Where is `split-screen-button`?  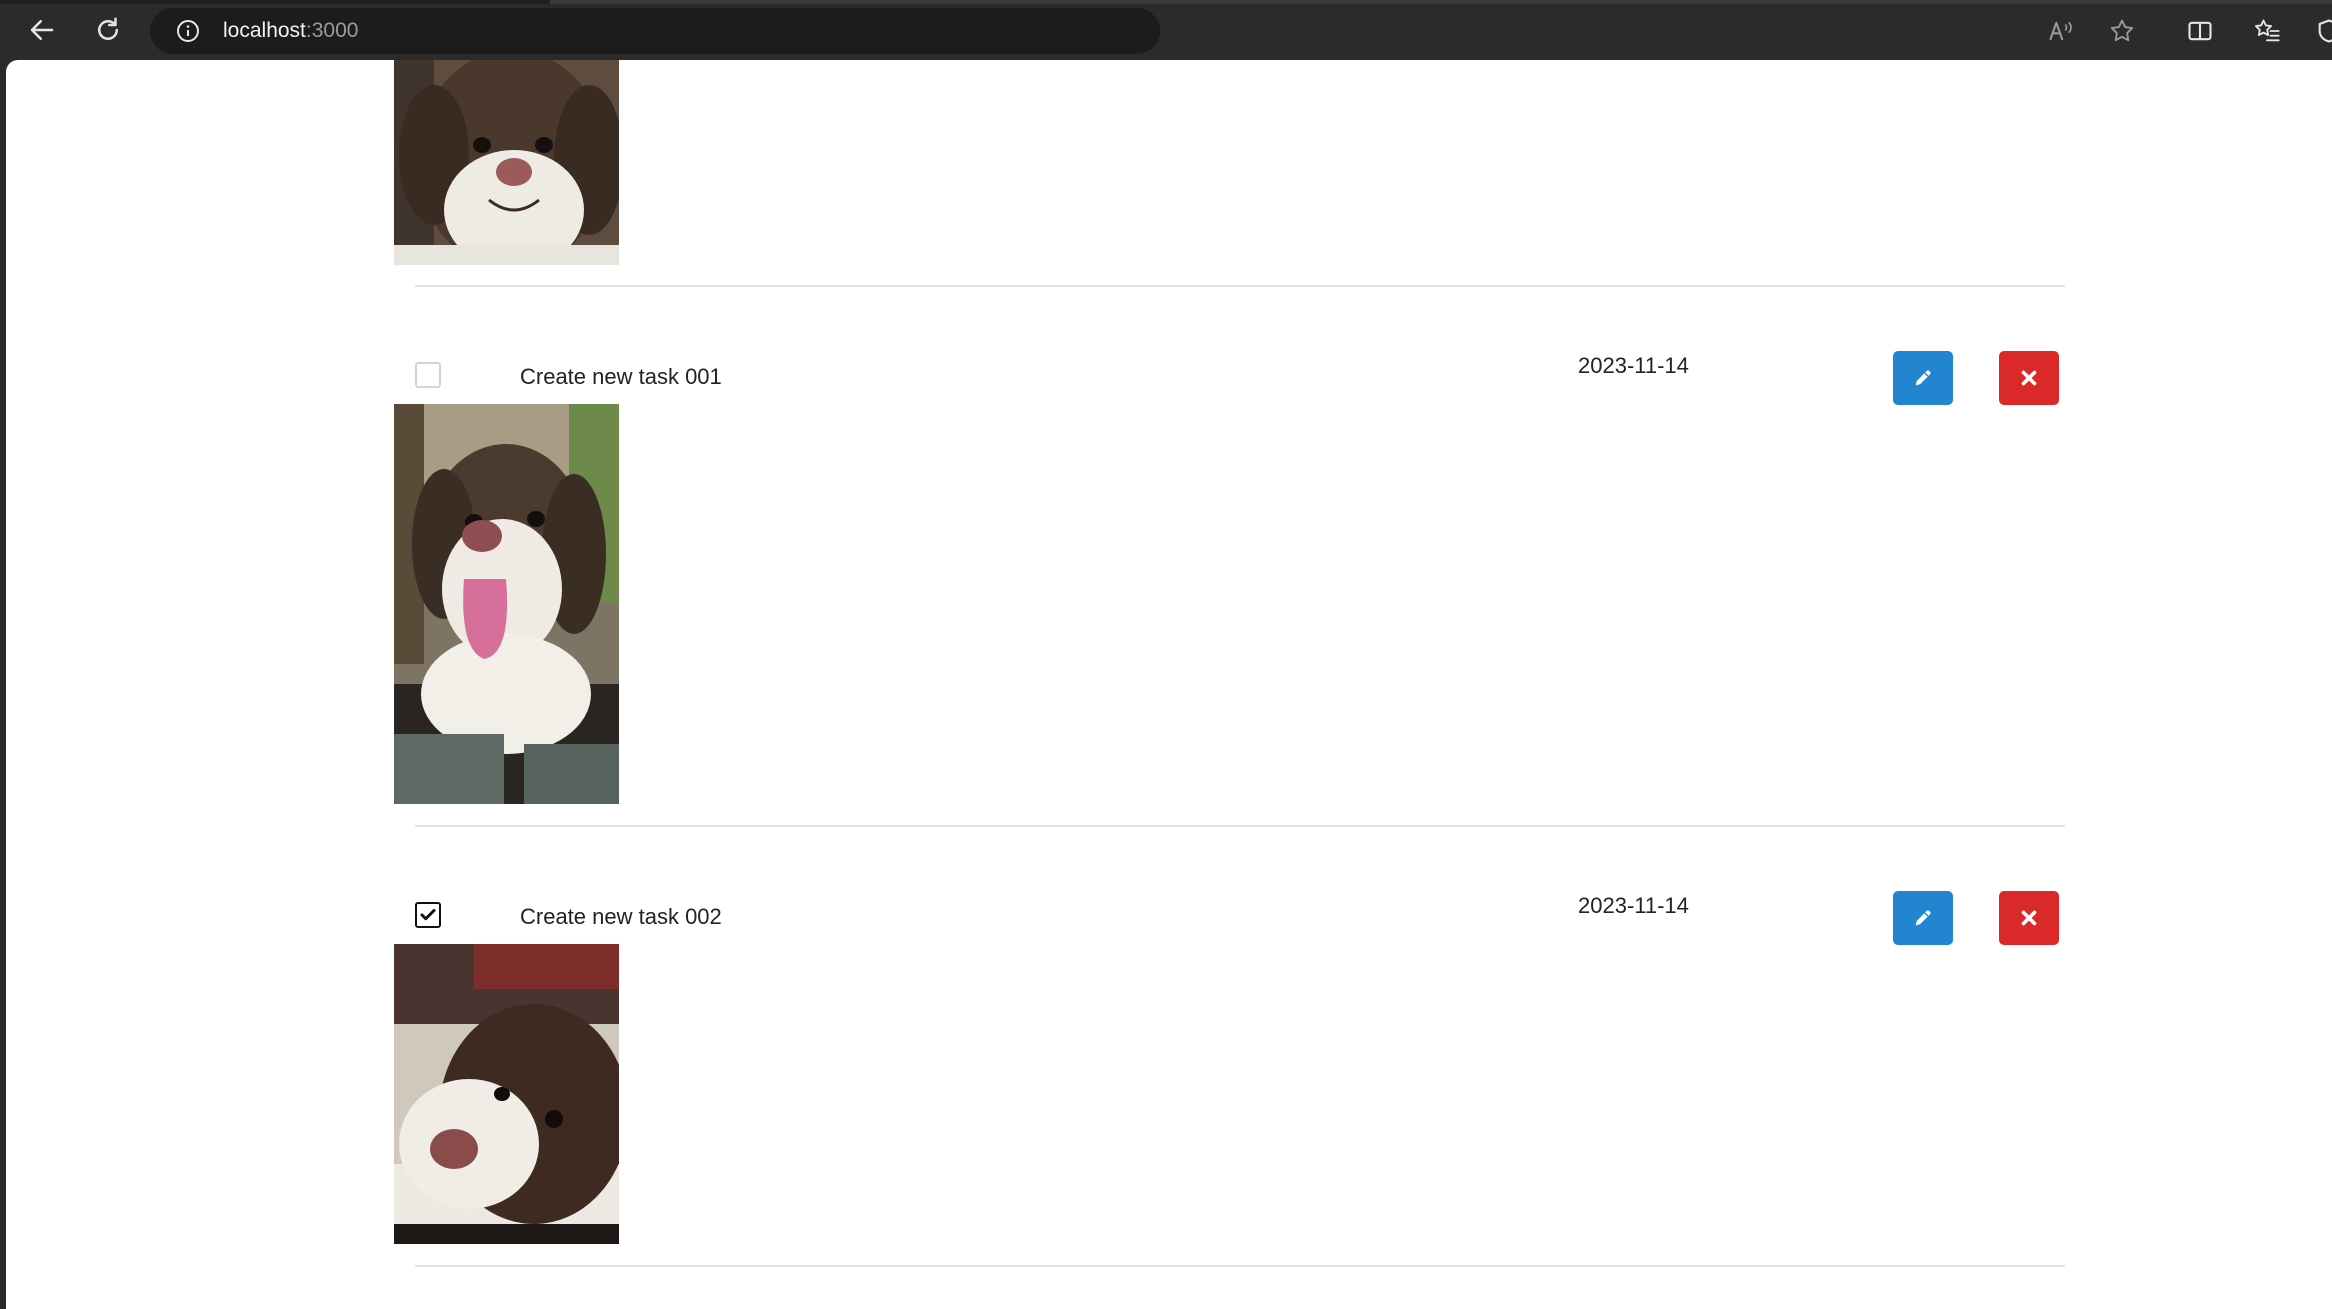 split-screen-button is located at coordinates (2200, 31).